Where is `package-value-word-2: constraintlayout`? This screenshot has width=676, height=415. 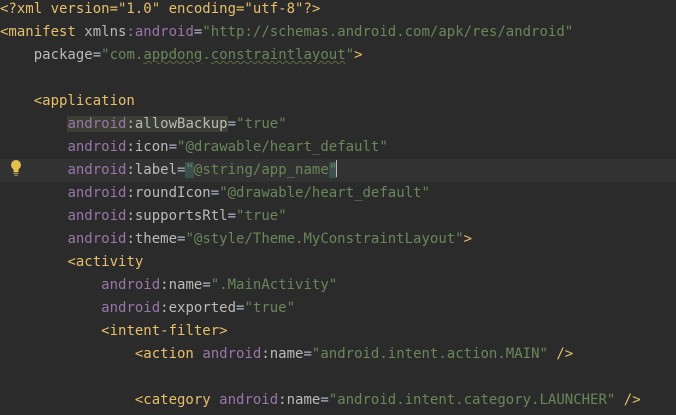
package-value-word-2: constraintlayout is located at coordinates (278, 55).